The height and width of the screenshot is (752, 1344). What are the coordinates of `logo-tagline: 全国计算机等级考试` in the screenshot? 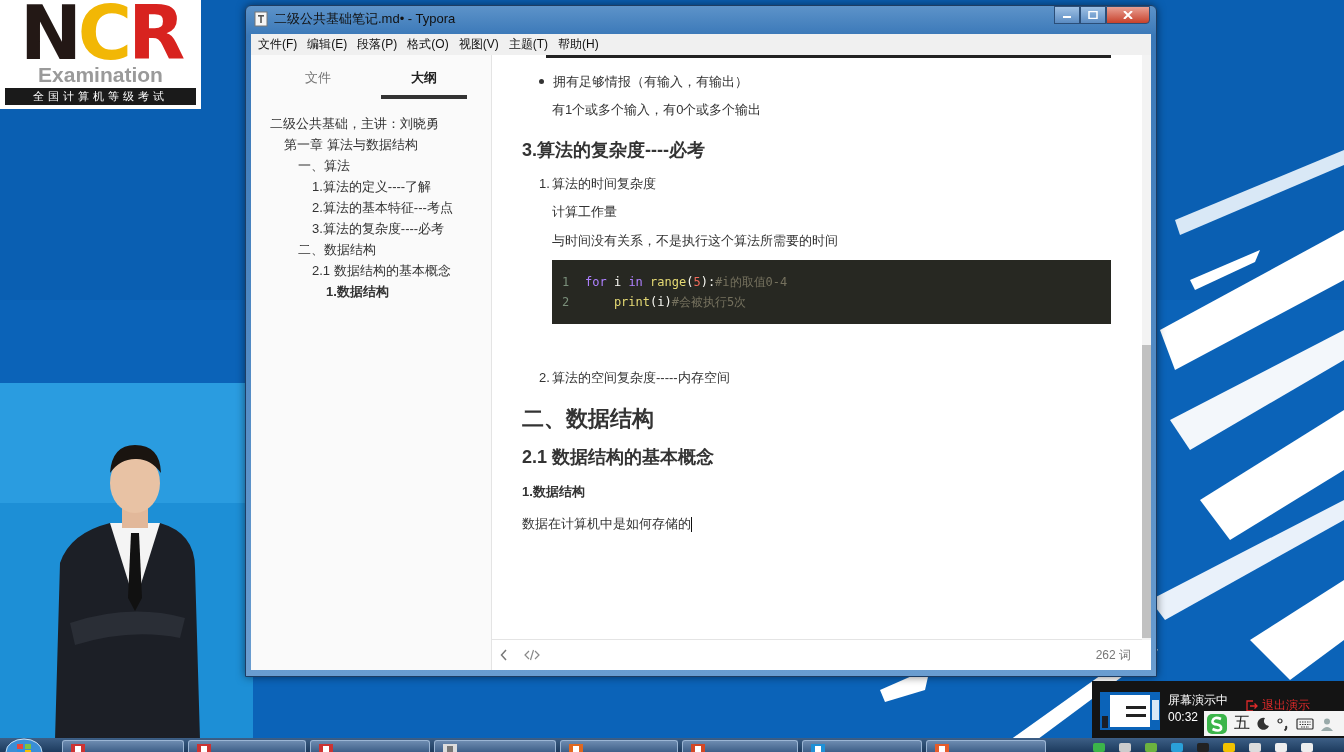 It's located at (100, 96).